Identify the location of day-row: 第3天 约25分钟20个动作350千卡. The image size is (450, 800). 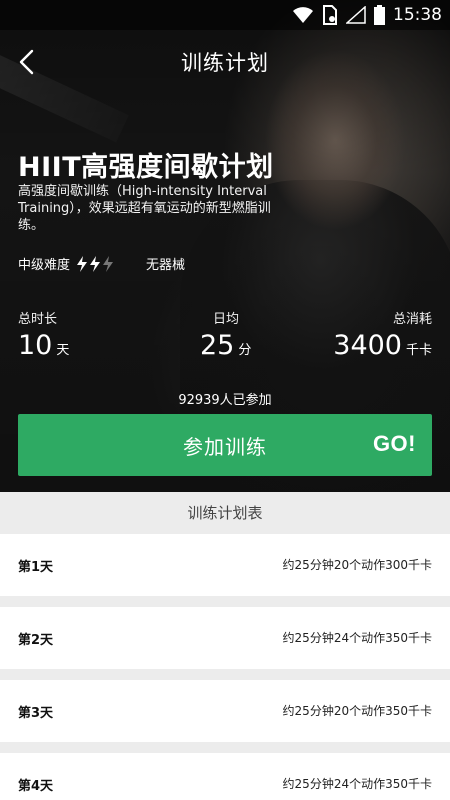
(225, 711).